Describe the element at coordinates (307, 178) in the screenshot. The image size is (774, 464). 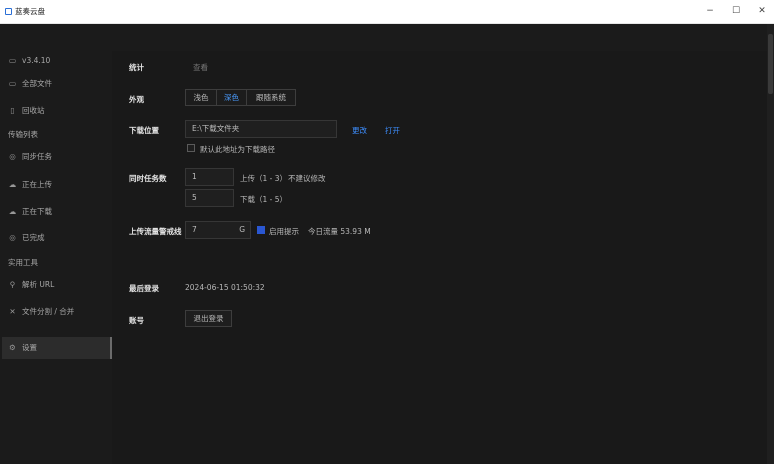
I see `upload-tasks-warning: 不建议修改` at that location.